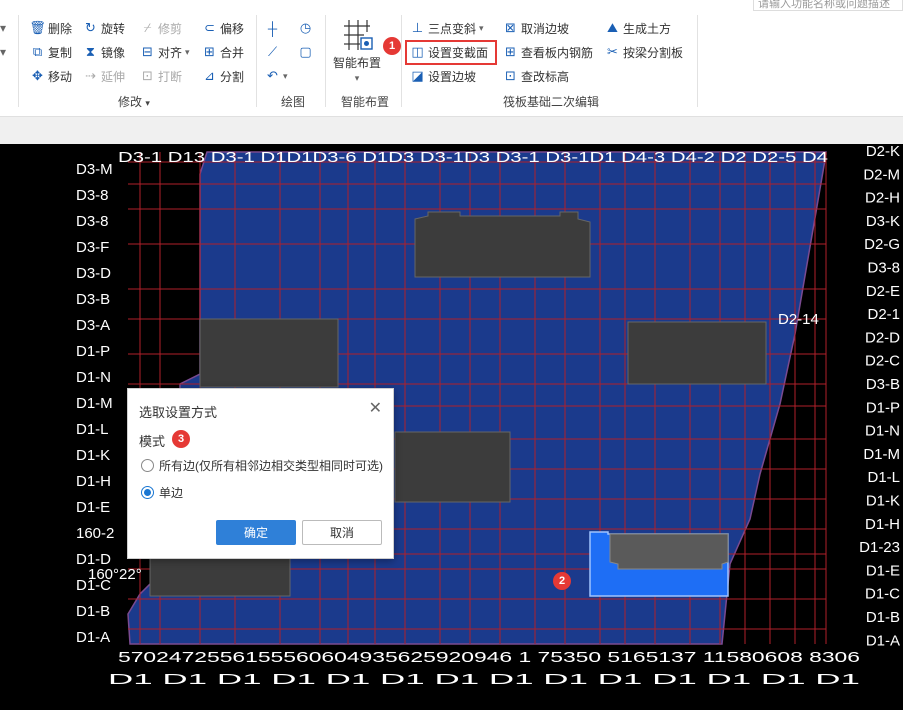 This screenshot has width=903, height=710. Describe the element at coordinates (883, 152) in the screenshot. I see `axis-label: D2-K` at that location.